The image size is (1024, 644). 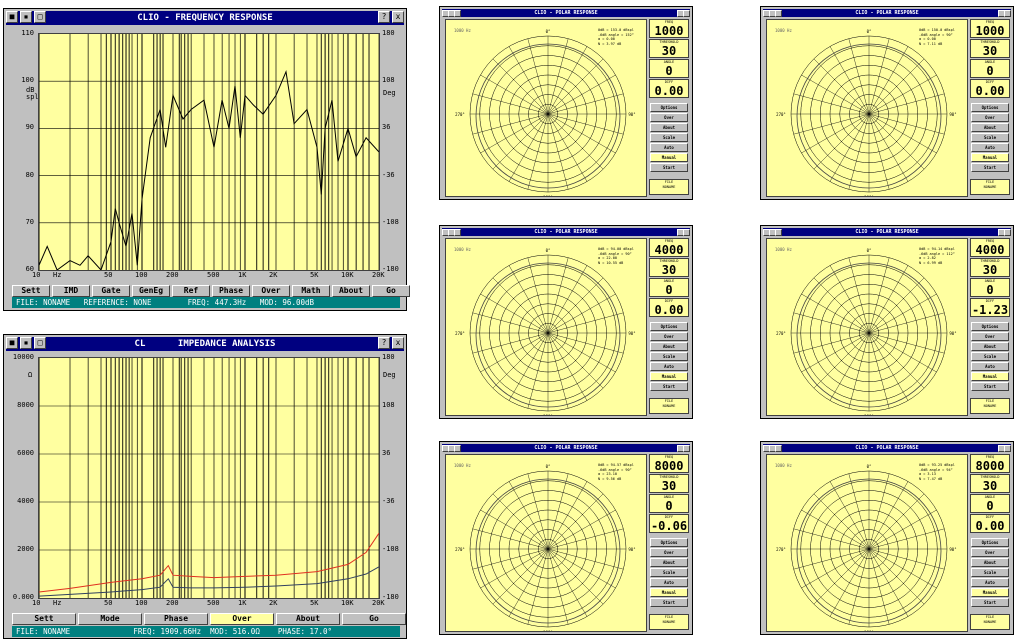 What do you see at coordinates (209, 478) in the screenshot?
I see `imp-plot-area` at bounding box center [209, 478].